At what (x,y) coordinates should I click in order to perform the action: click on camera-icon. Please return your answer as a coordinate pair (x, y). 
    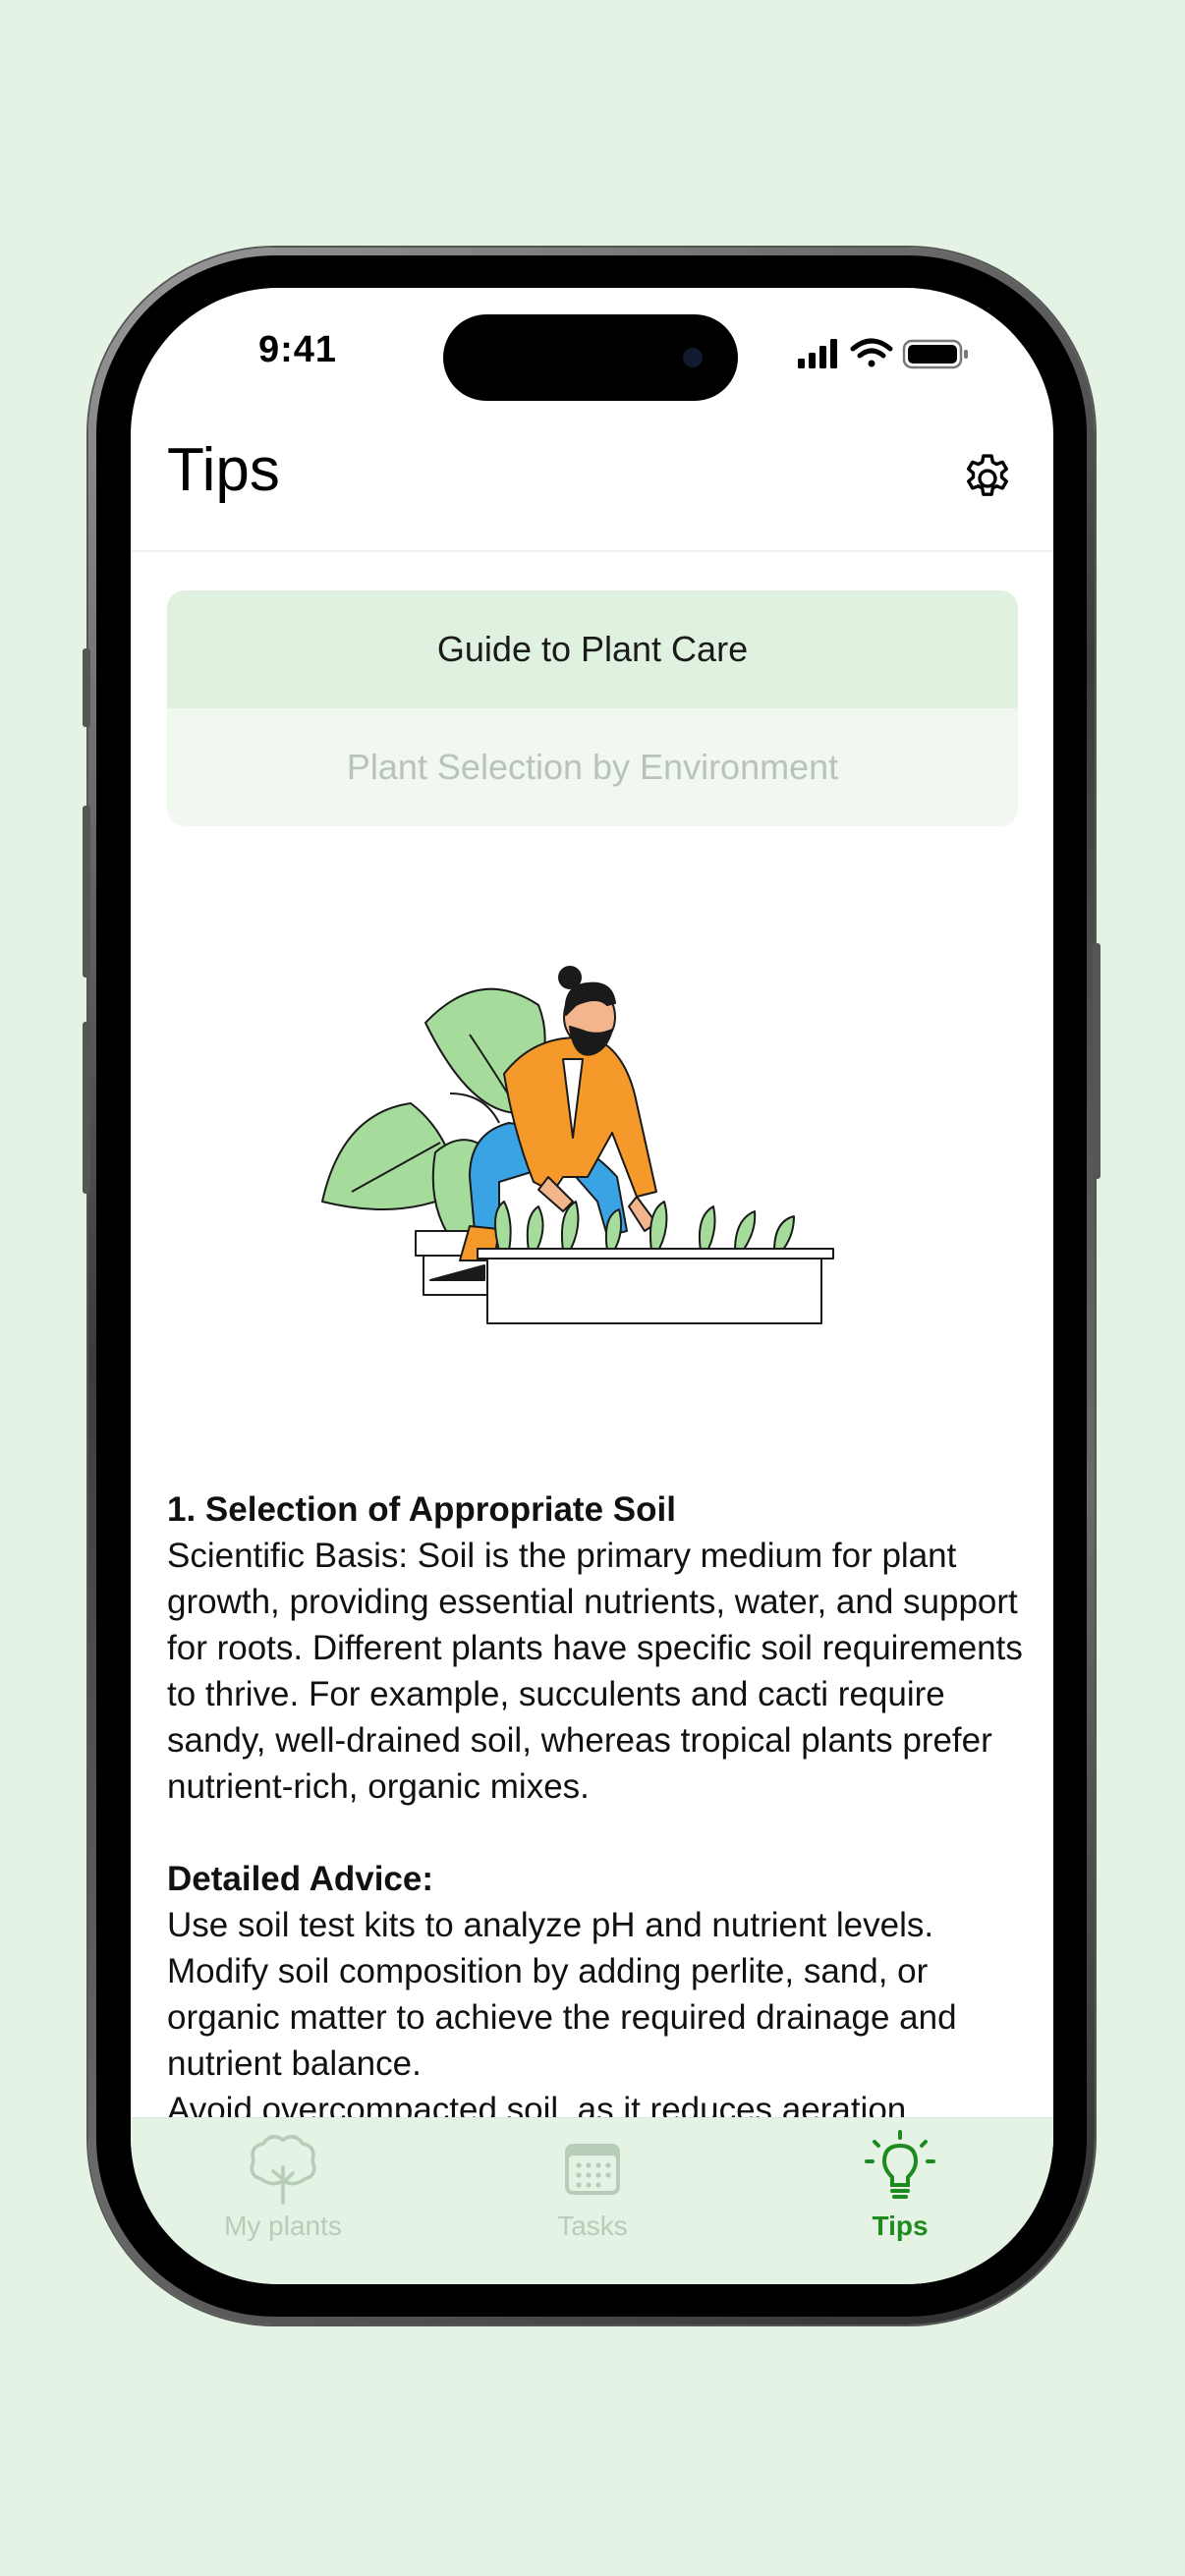
    Looking at the image, I should click on (693, 357).